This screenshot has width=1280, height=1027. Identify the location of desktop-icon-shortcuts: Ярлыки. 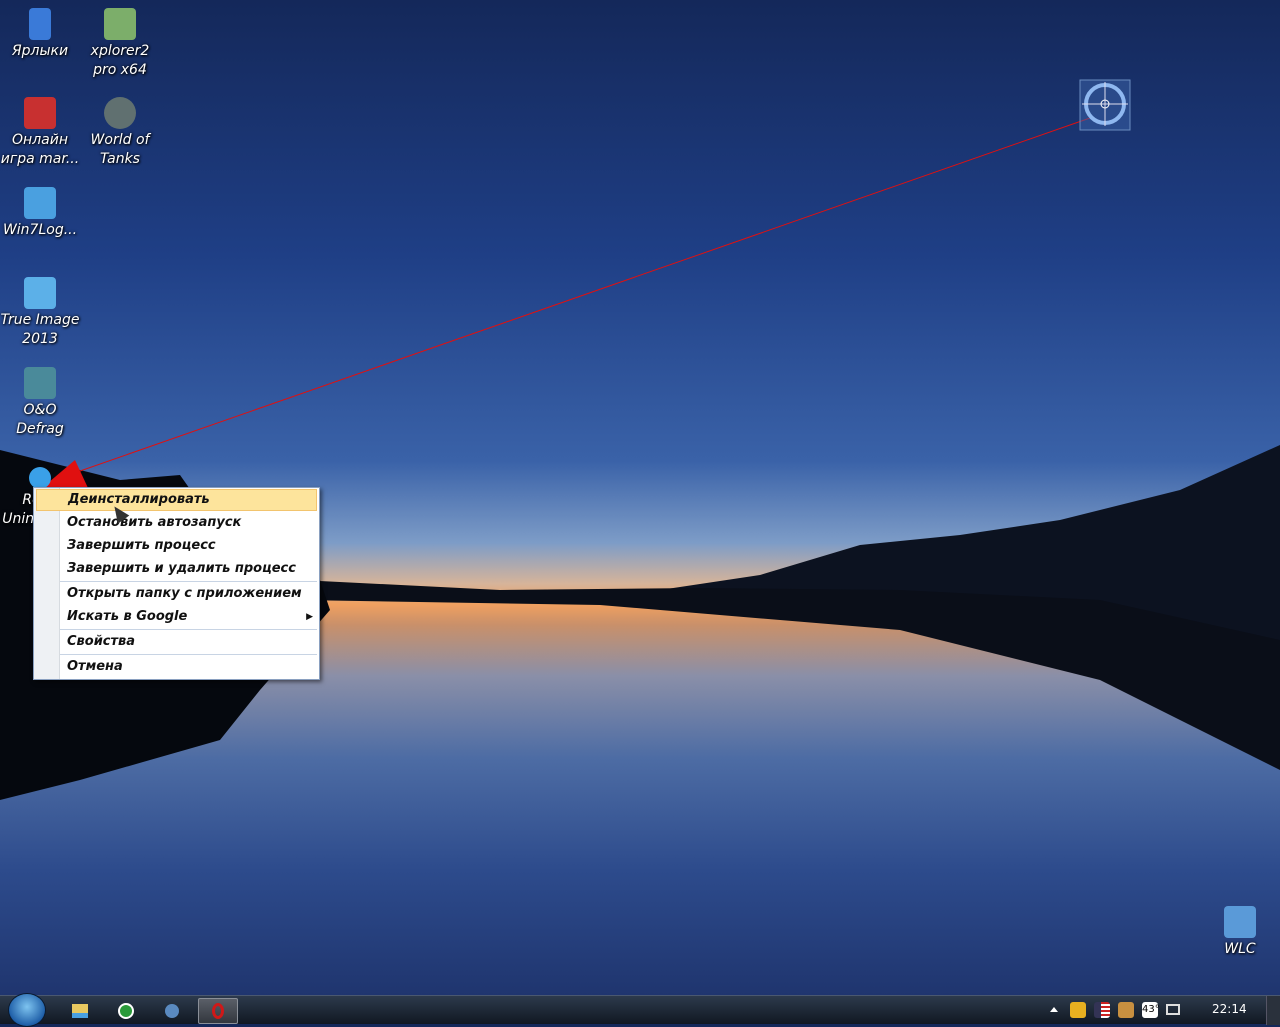
(40, 32).